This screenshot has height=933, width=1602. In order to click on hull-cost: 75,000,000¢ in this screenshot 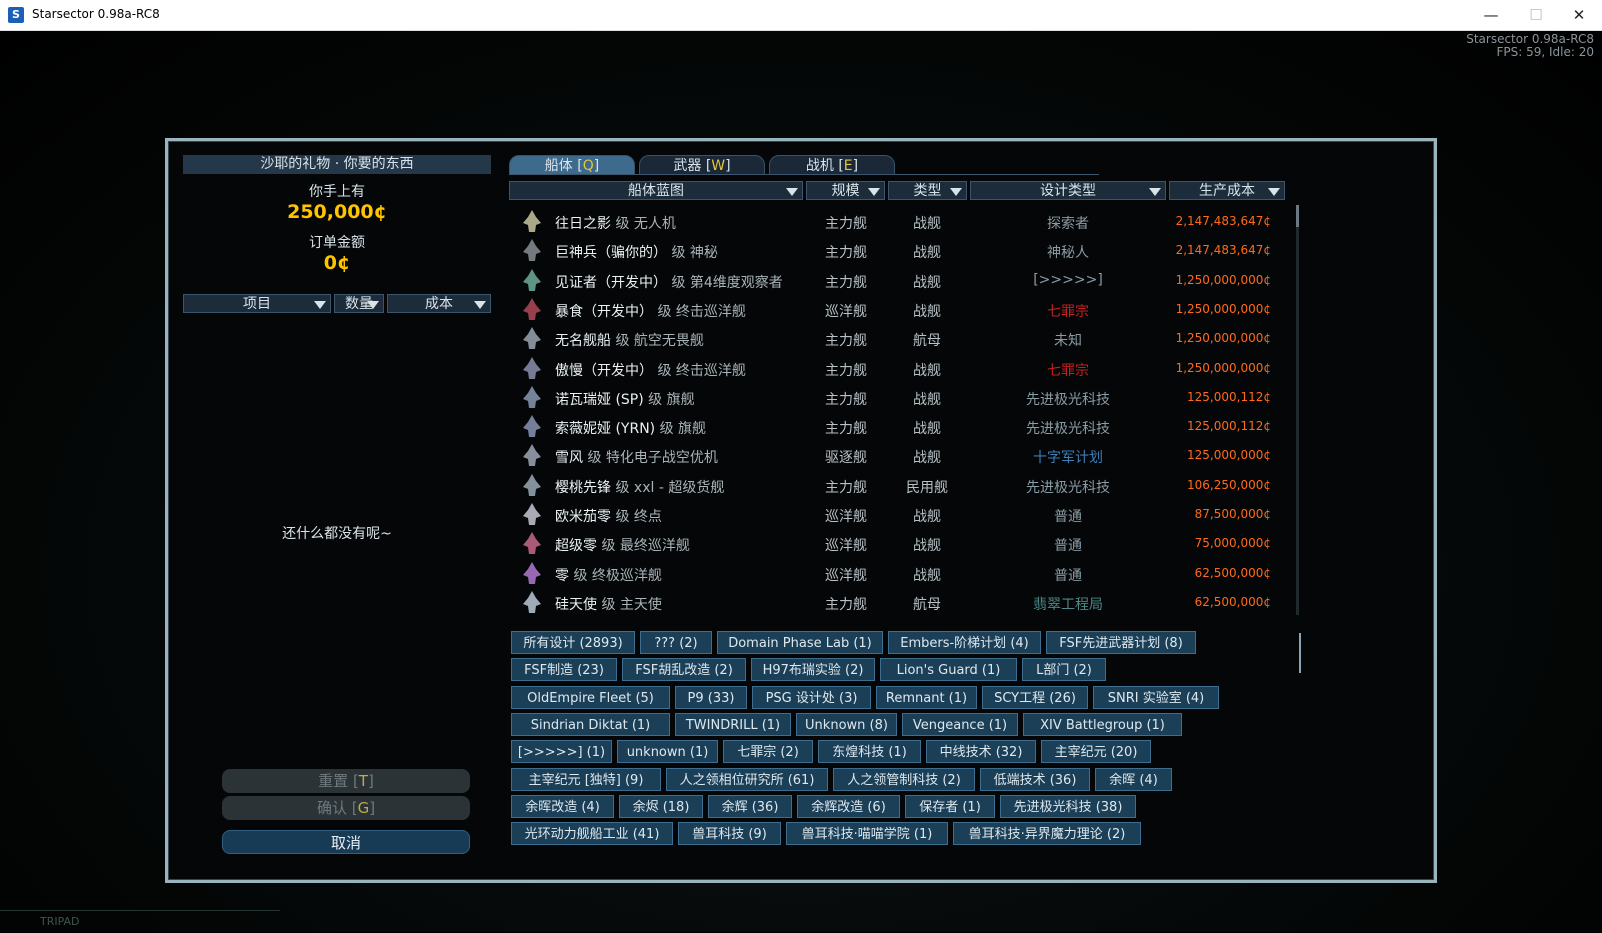, I will do `click(1232, 543)`.